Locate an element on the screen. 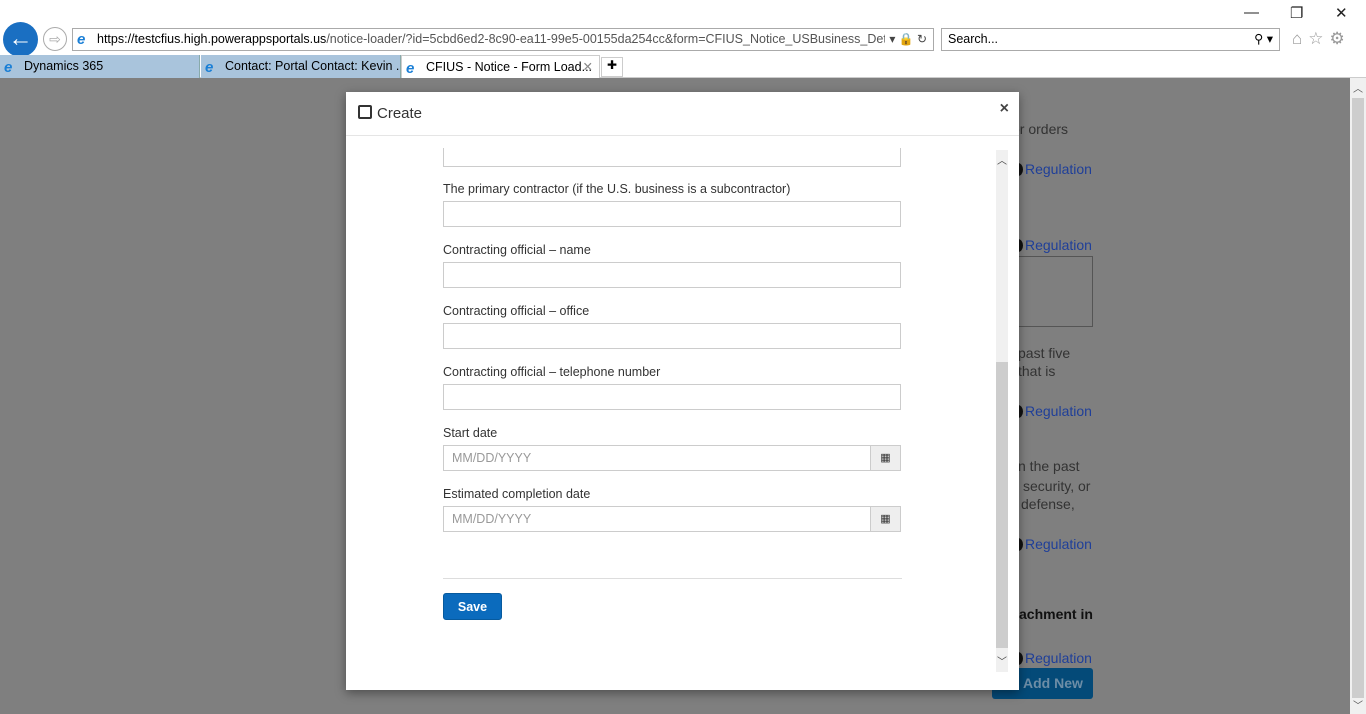 Image resolution: width=1366 pixels, height=714 pixels. official-name-input is located at coordinates (672, 275).